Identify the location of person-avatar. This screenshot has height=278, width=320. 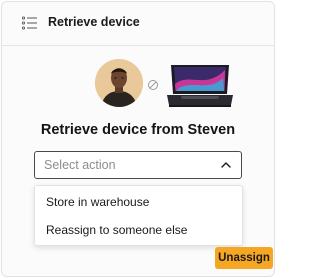
(119, 83).